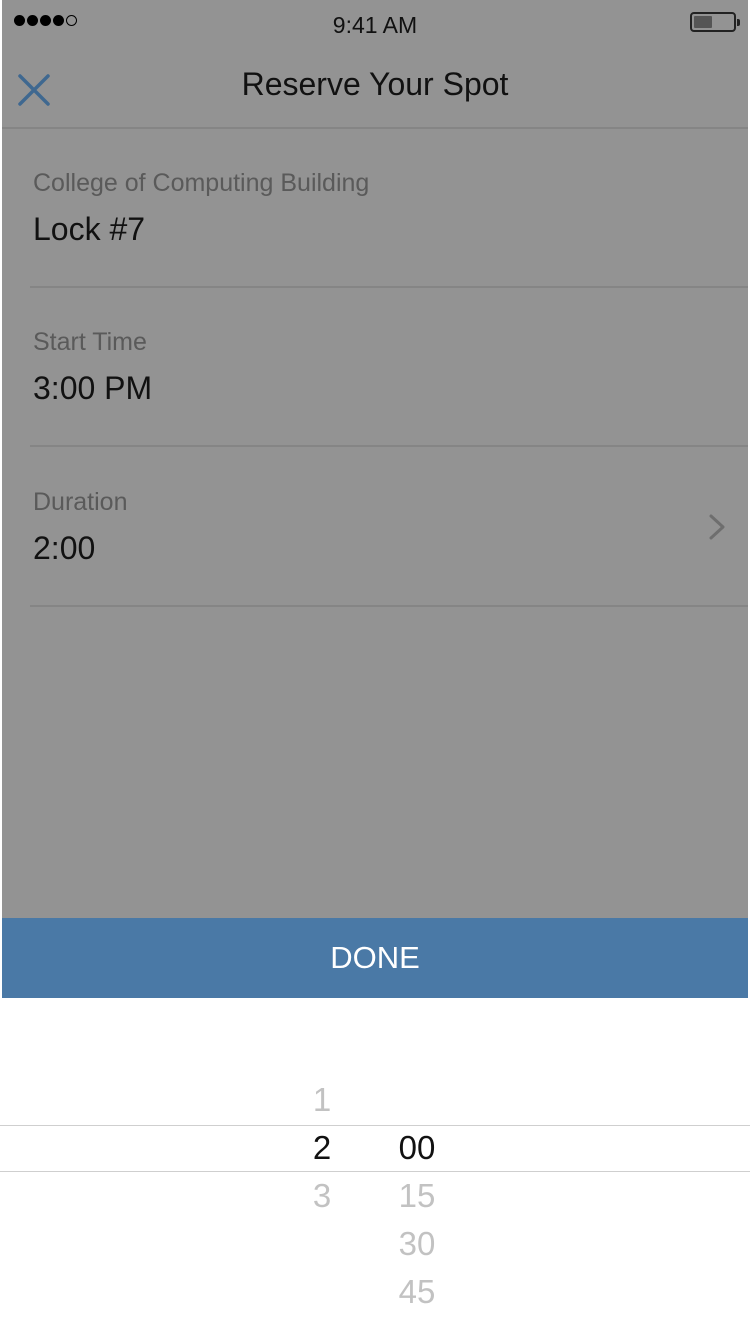 This screenshot has height=1334, width=750. What do you see at coordinates (417, 1196) in the screenshot?
I see `picker-minute-option: 15` at bounding box center [417, 1196].